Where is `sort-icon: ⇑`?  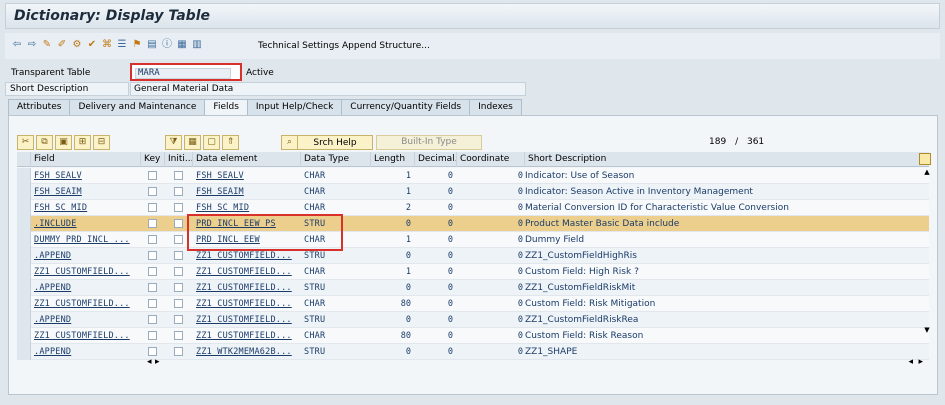 sort-icon: ⇑ is located at coordinates (230, 142).